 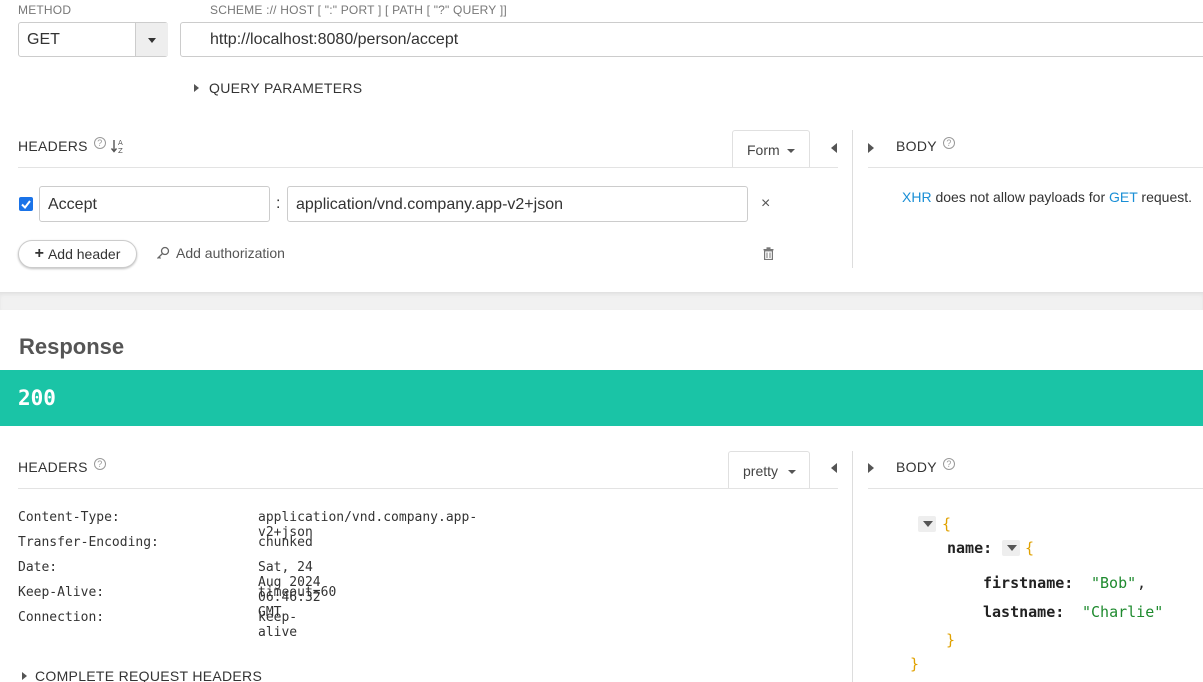 I want to click on get-text: GET, so click(x=1123, y=197).